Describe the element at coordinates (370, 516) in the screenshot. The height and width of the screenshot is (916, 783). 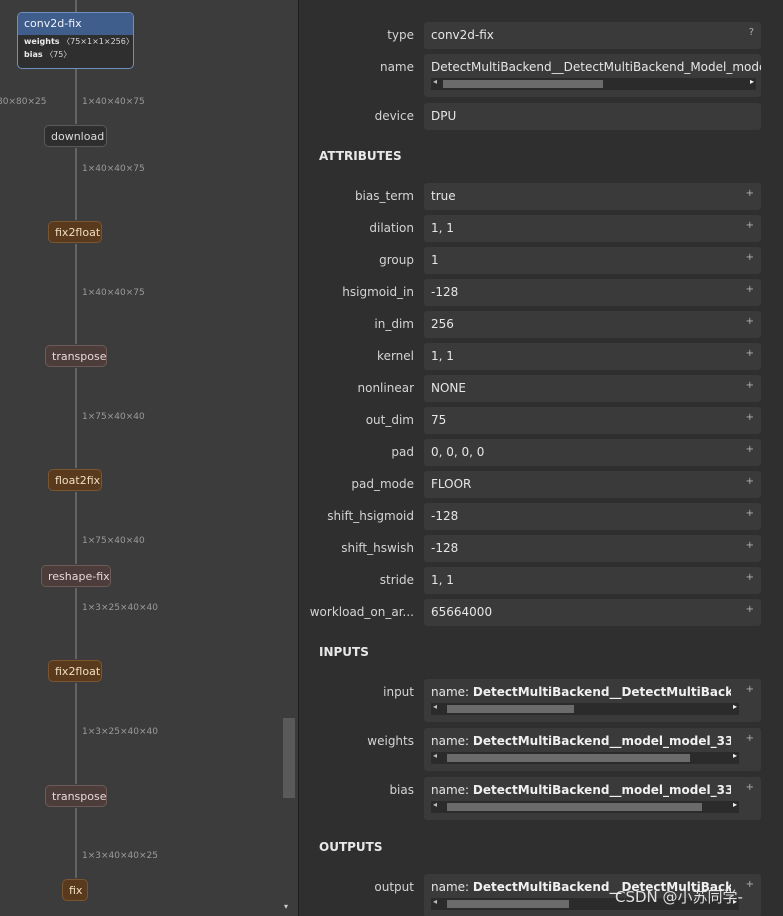
I see `attr-label: shift_hsigmoid` at that location.